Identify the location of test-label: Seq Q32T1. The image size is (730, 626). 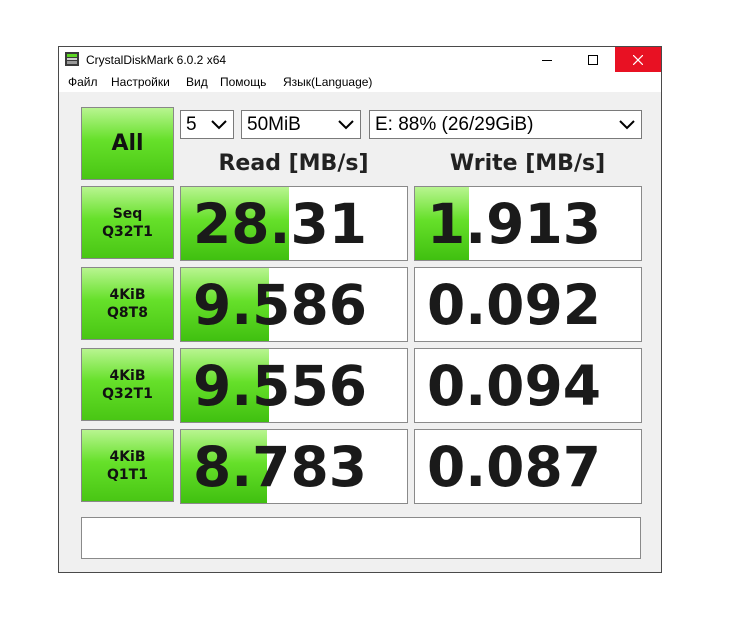
(127, 222).